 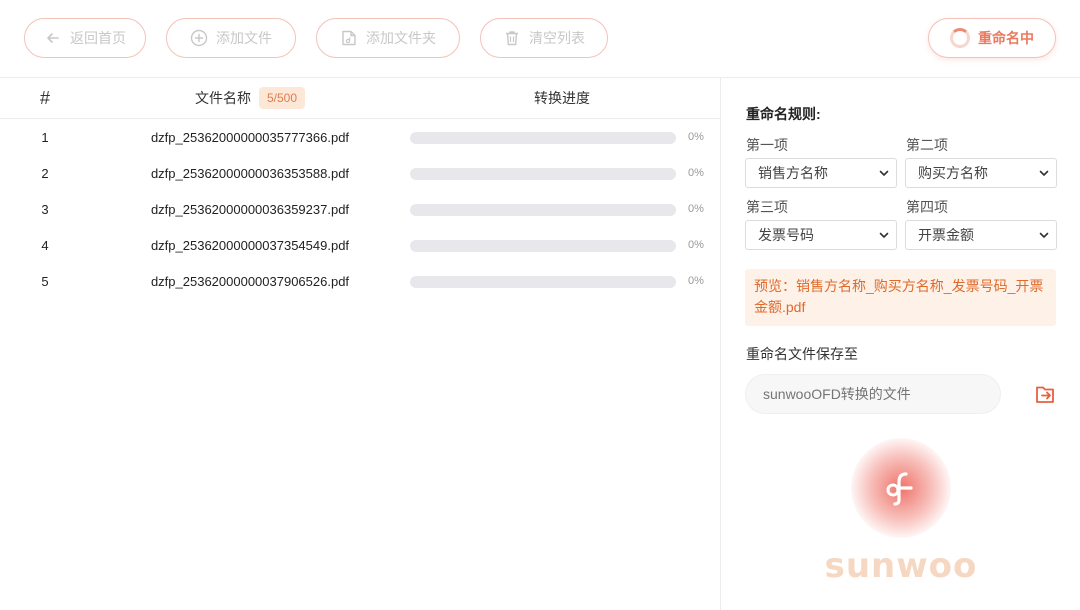 What do you see at coordinates (45, 137) in the screenshot?
I see `row-index: 1` at bounding box center [45, 137].